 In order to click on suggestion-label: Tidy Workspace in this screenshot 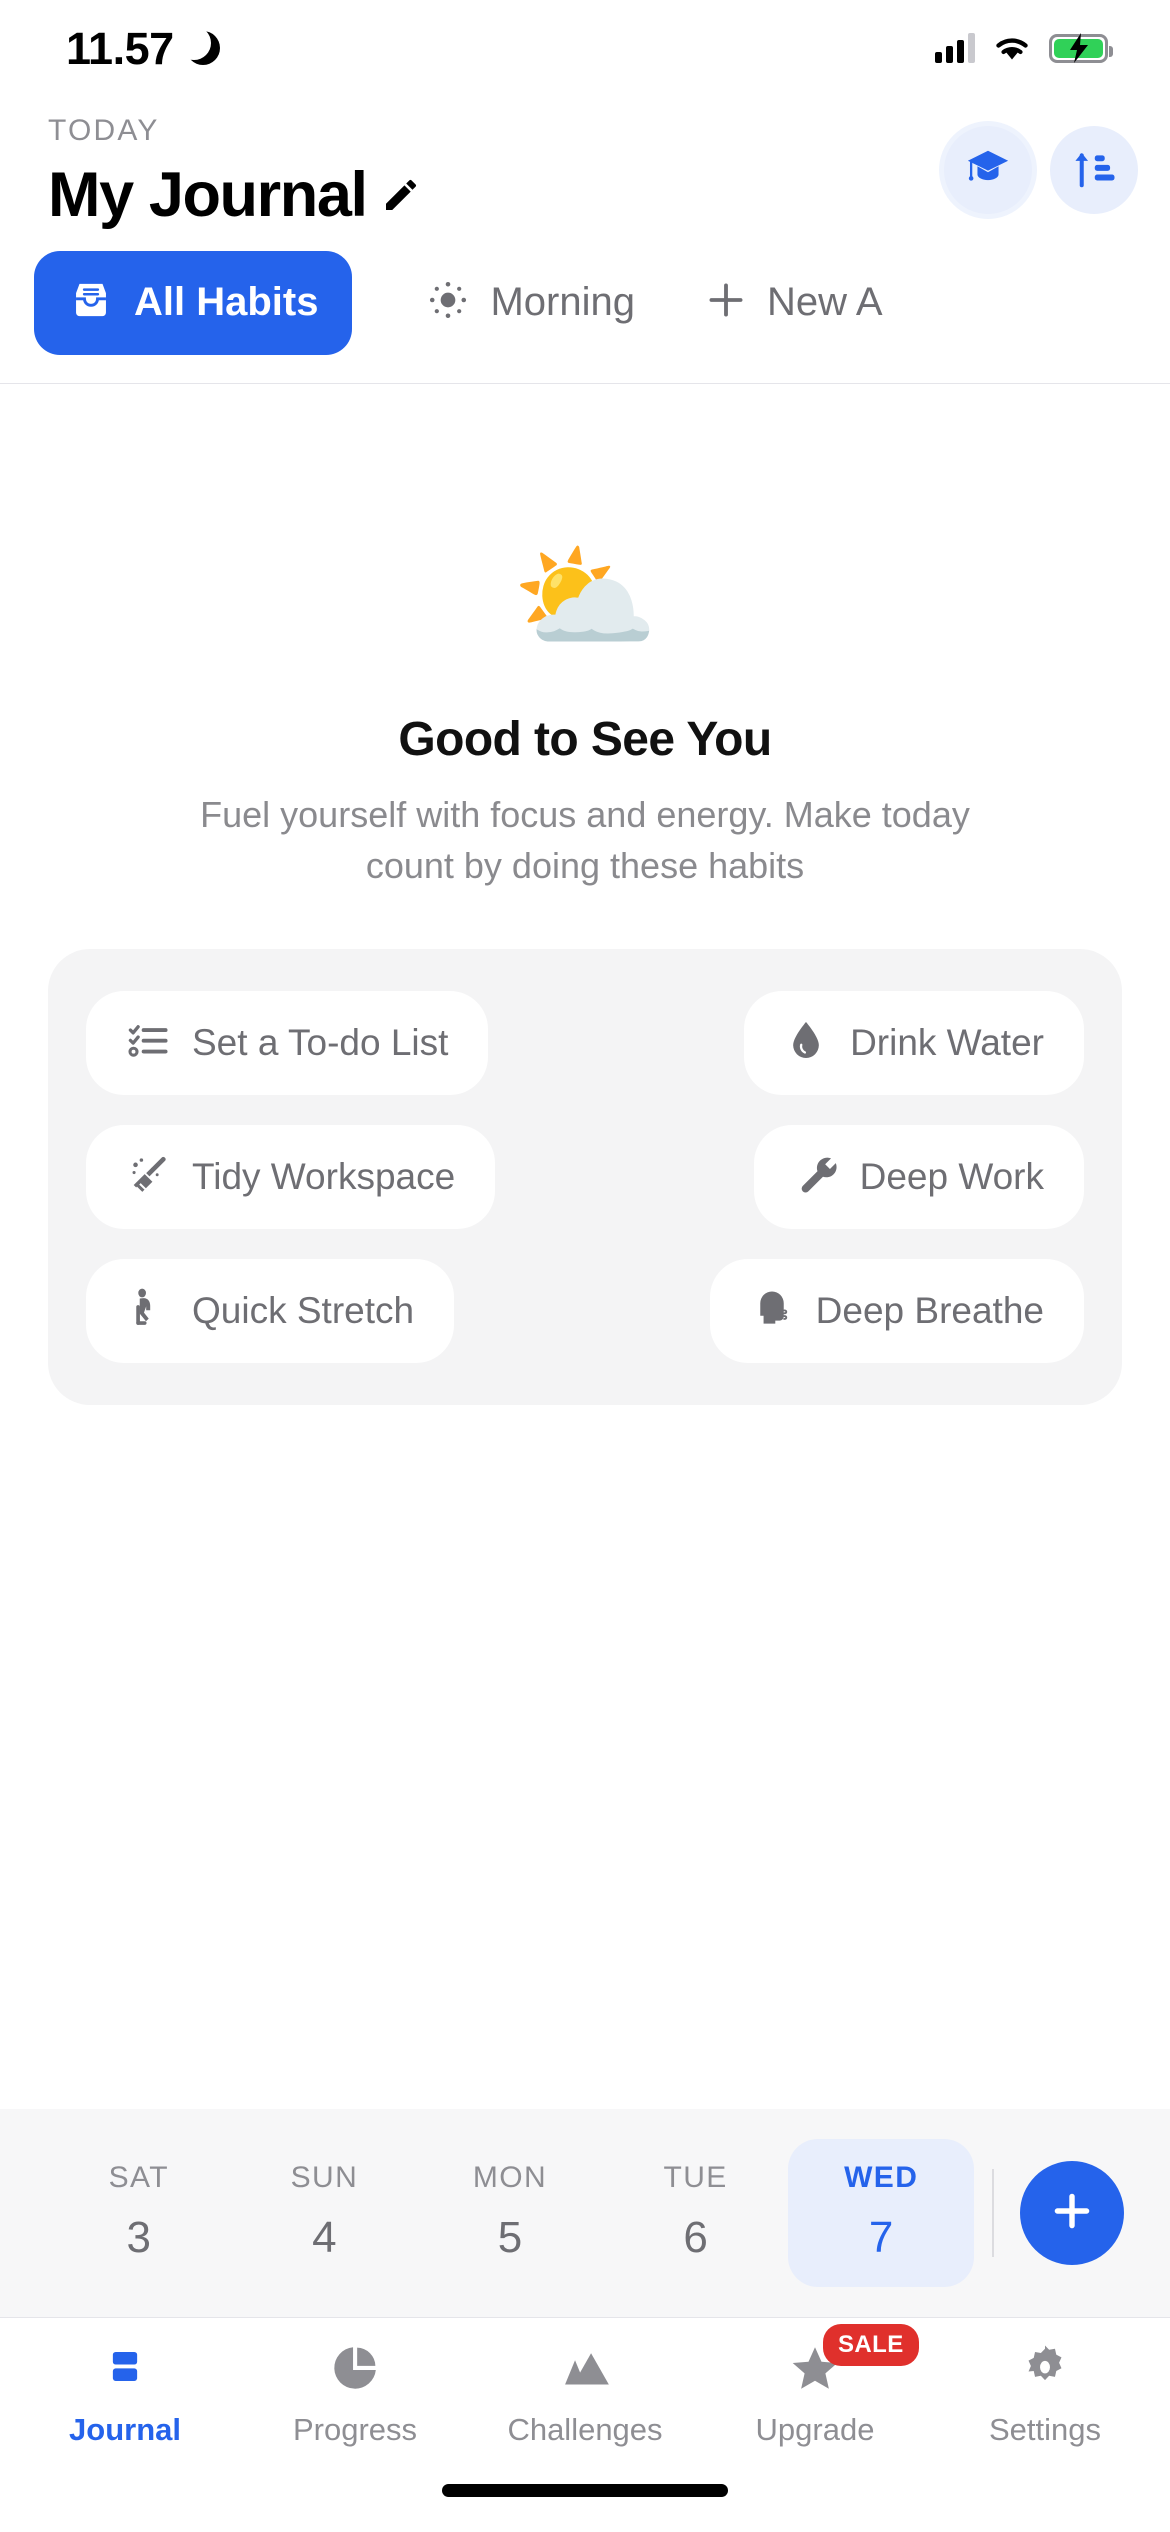, I will do `click(324, 1176)`.